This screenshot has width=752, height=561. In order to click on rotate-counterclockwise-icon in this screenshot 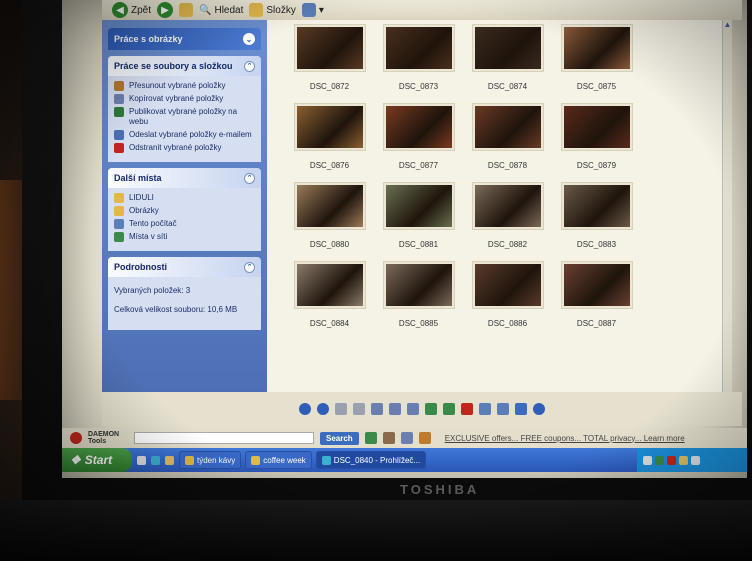, I will do `click(449, 409)`.